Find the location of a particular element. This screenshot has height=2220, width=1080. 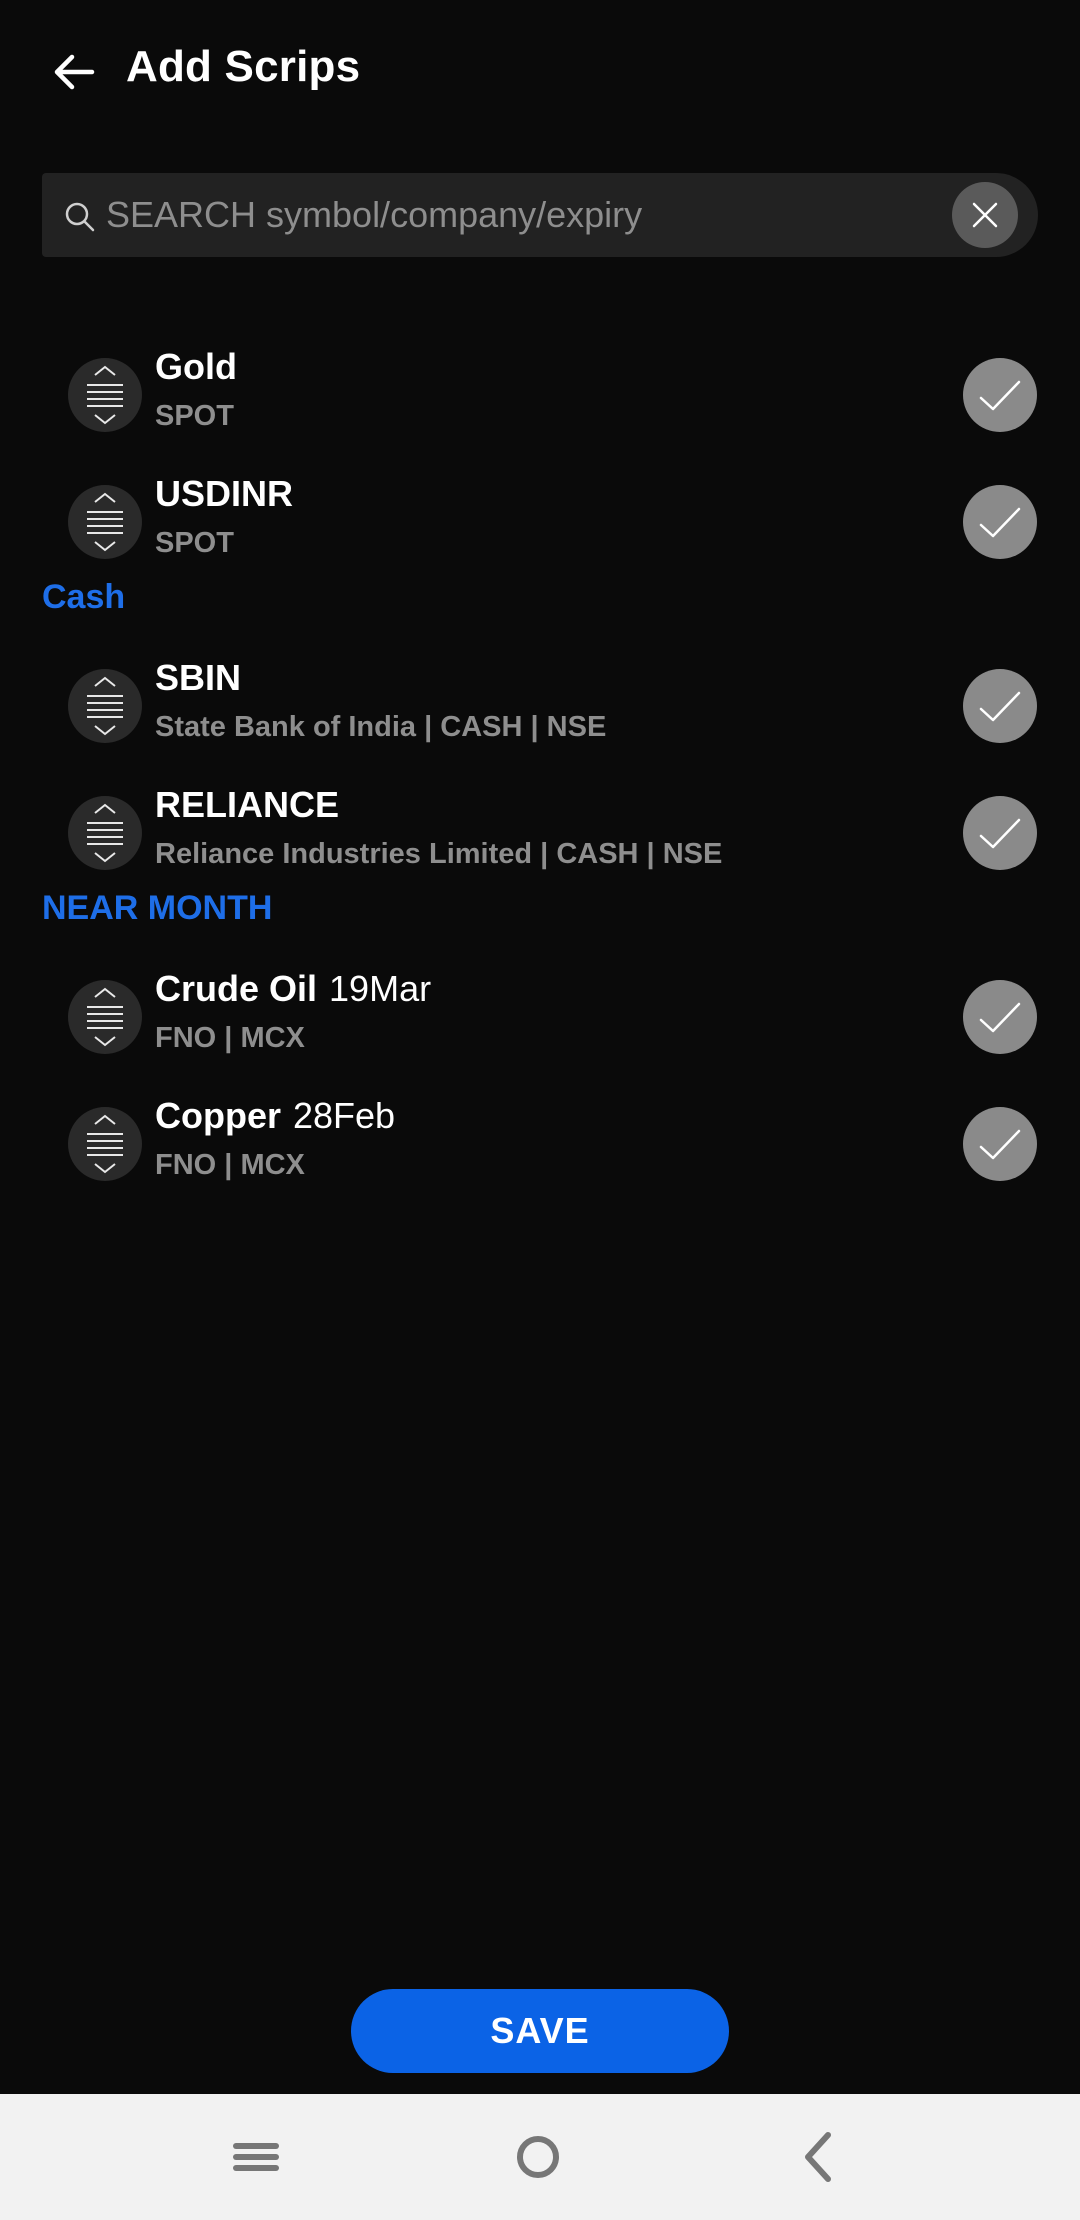

scrip-subtitle: State Bank of India | CASH | NSE is located at coordinates (381, 727).